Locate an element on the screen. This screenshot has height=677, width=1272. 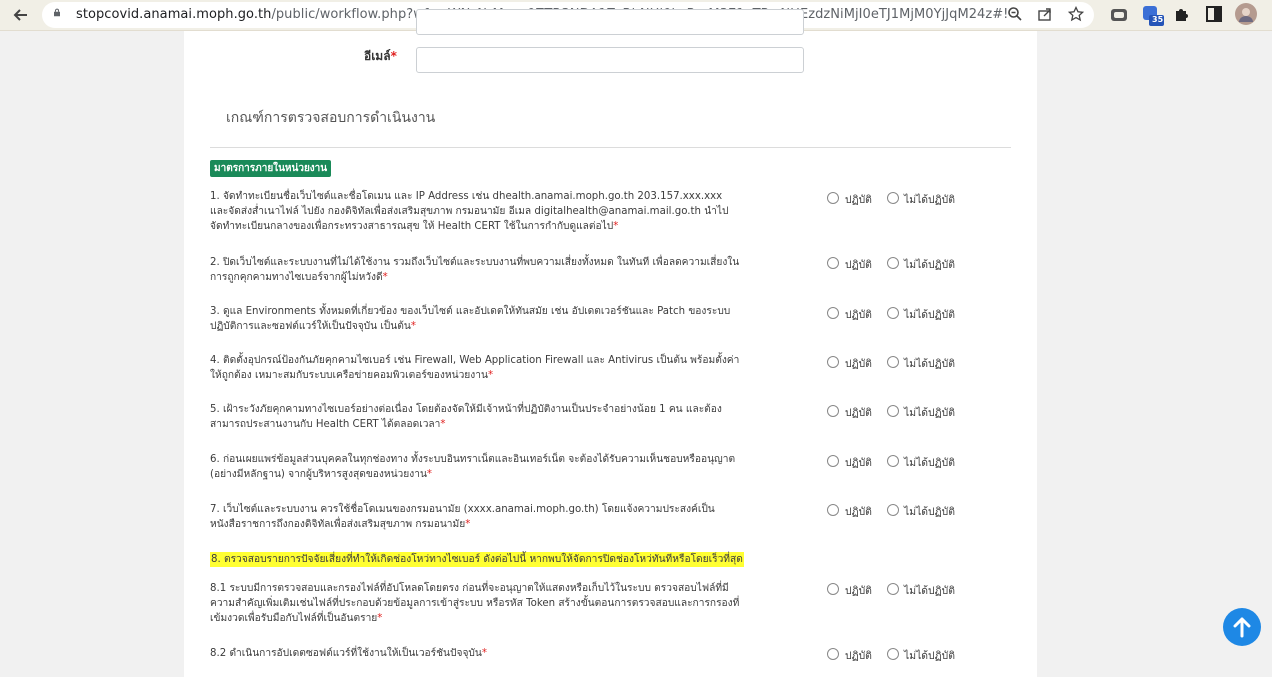
divider is located at coordinates (610, 147).